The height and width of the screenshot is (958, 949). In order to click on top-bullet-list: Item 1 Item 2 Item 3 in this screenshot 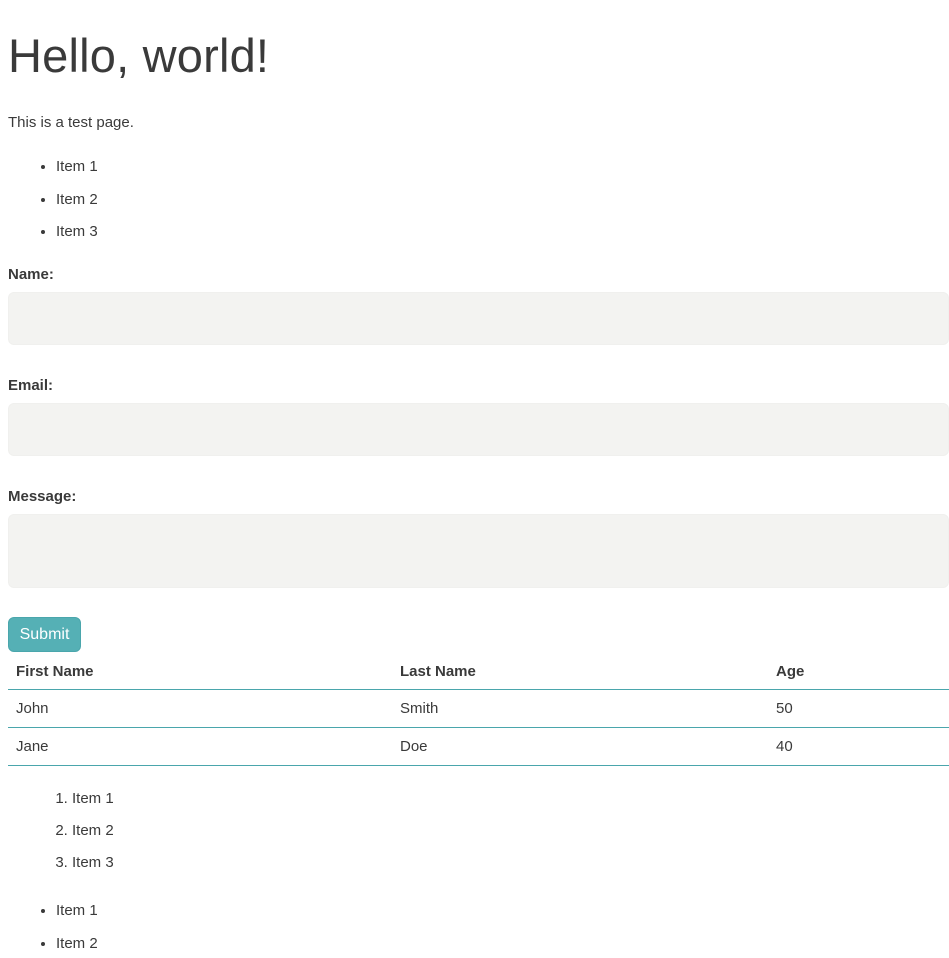, I will do `click(53, 206)`.